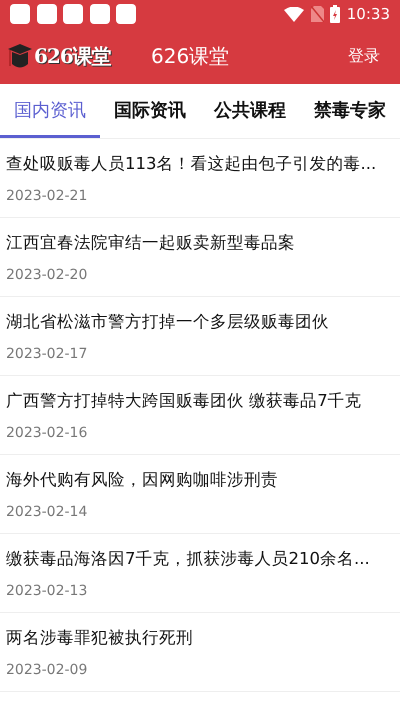 The width and height of the screenshot is (400, 711). I want to click on article-date: 2023-02-14, so click(47, 512).